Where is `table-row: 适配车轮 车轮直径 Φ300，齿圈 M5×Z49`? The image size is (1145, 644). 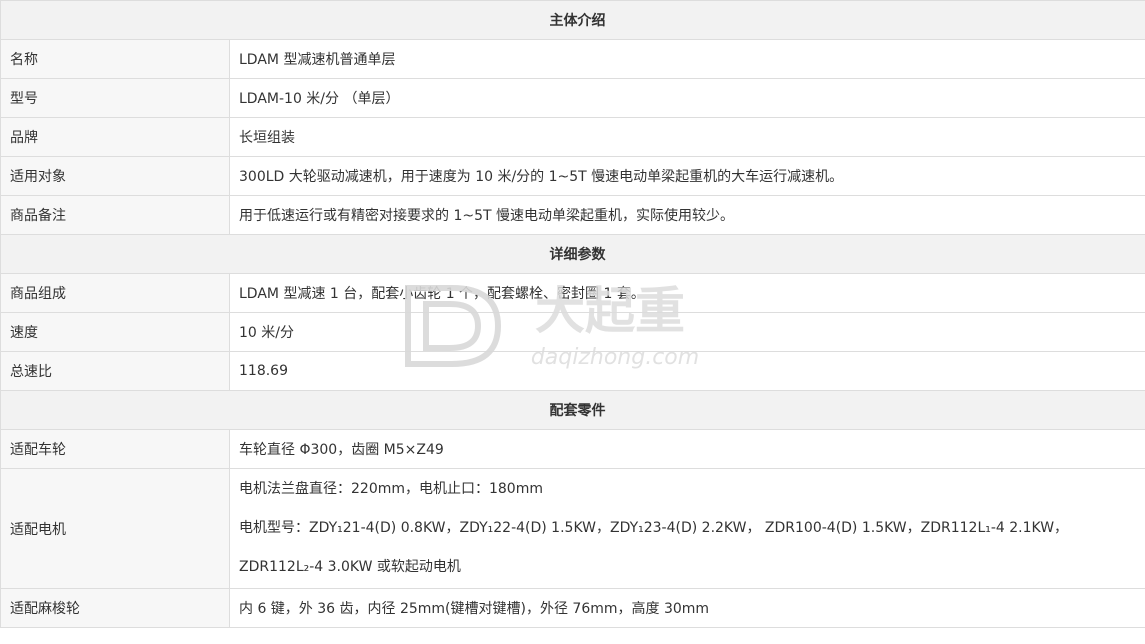 table-row: 适配车轮 车轮直径 Φ300，齿圈 M5×Z49 is located at coordinates (572, 449).